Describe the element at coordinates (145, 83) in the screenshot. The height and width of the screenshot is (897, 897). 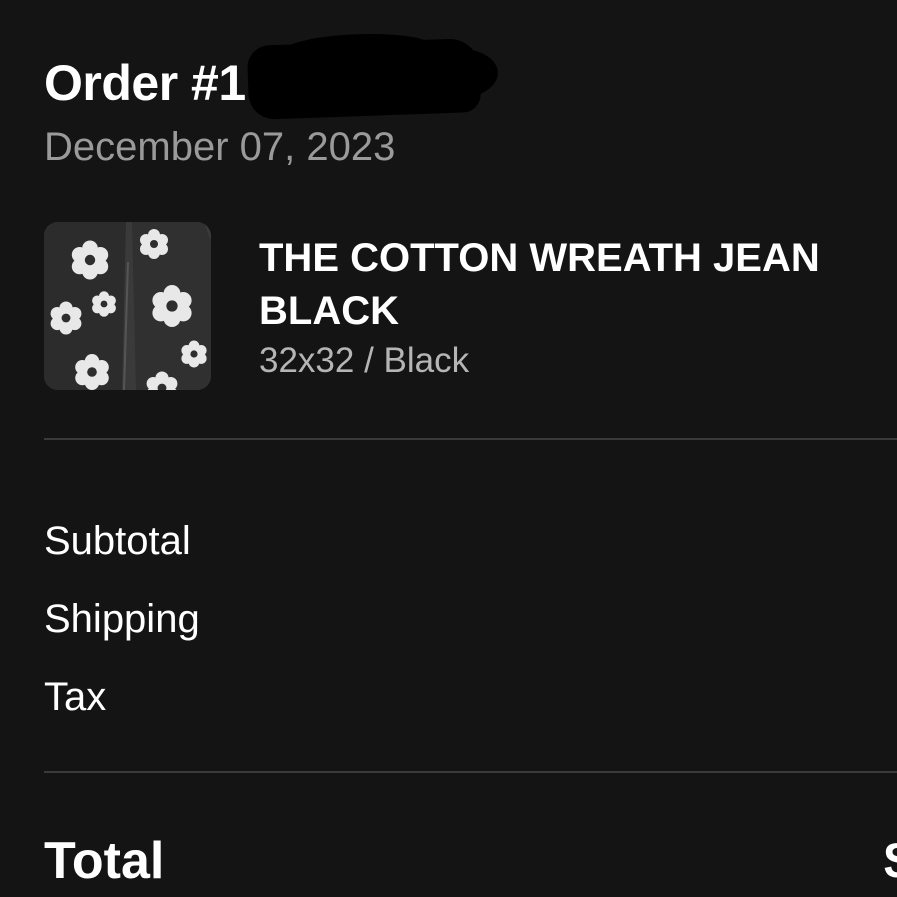
I see `order-number-title: Order #1` at that location.